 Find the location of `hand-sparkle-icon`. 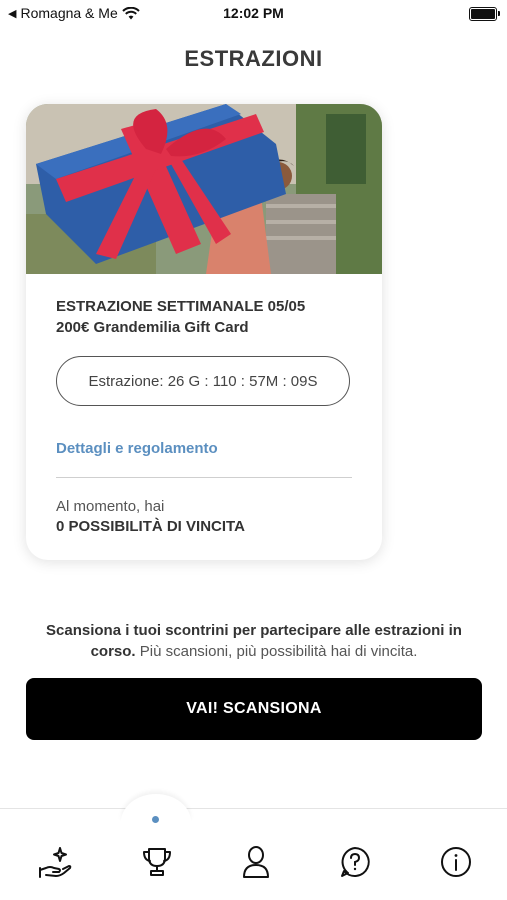

hand-sparkle-icon is located at coordinates (55, 862).